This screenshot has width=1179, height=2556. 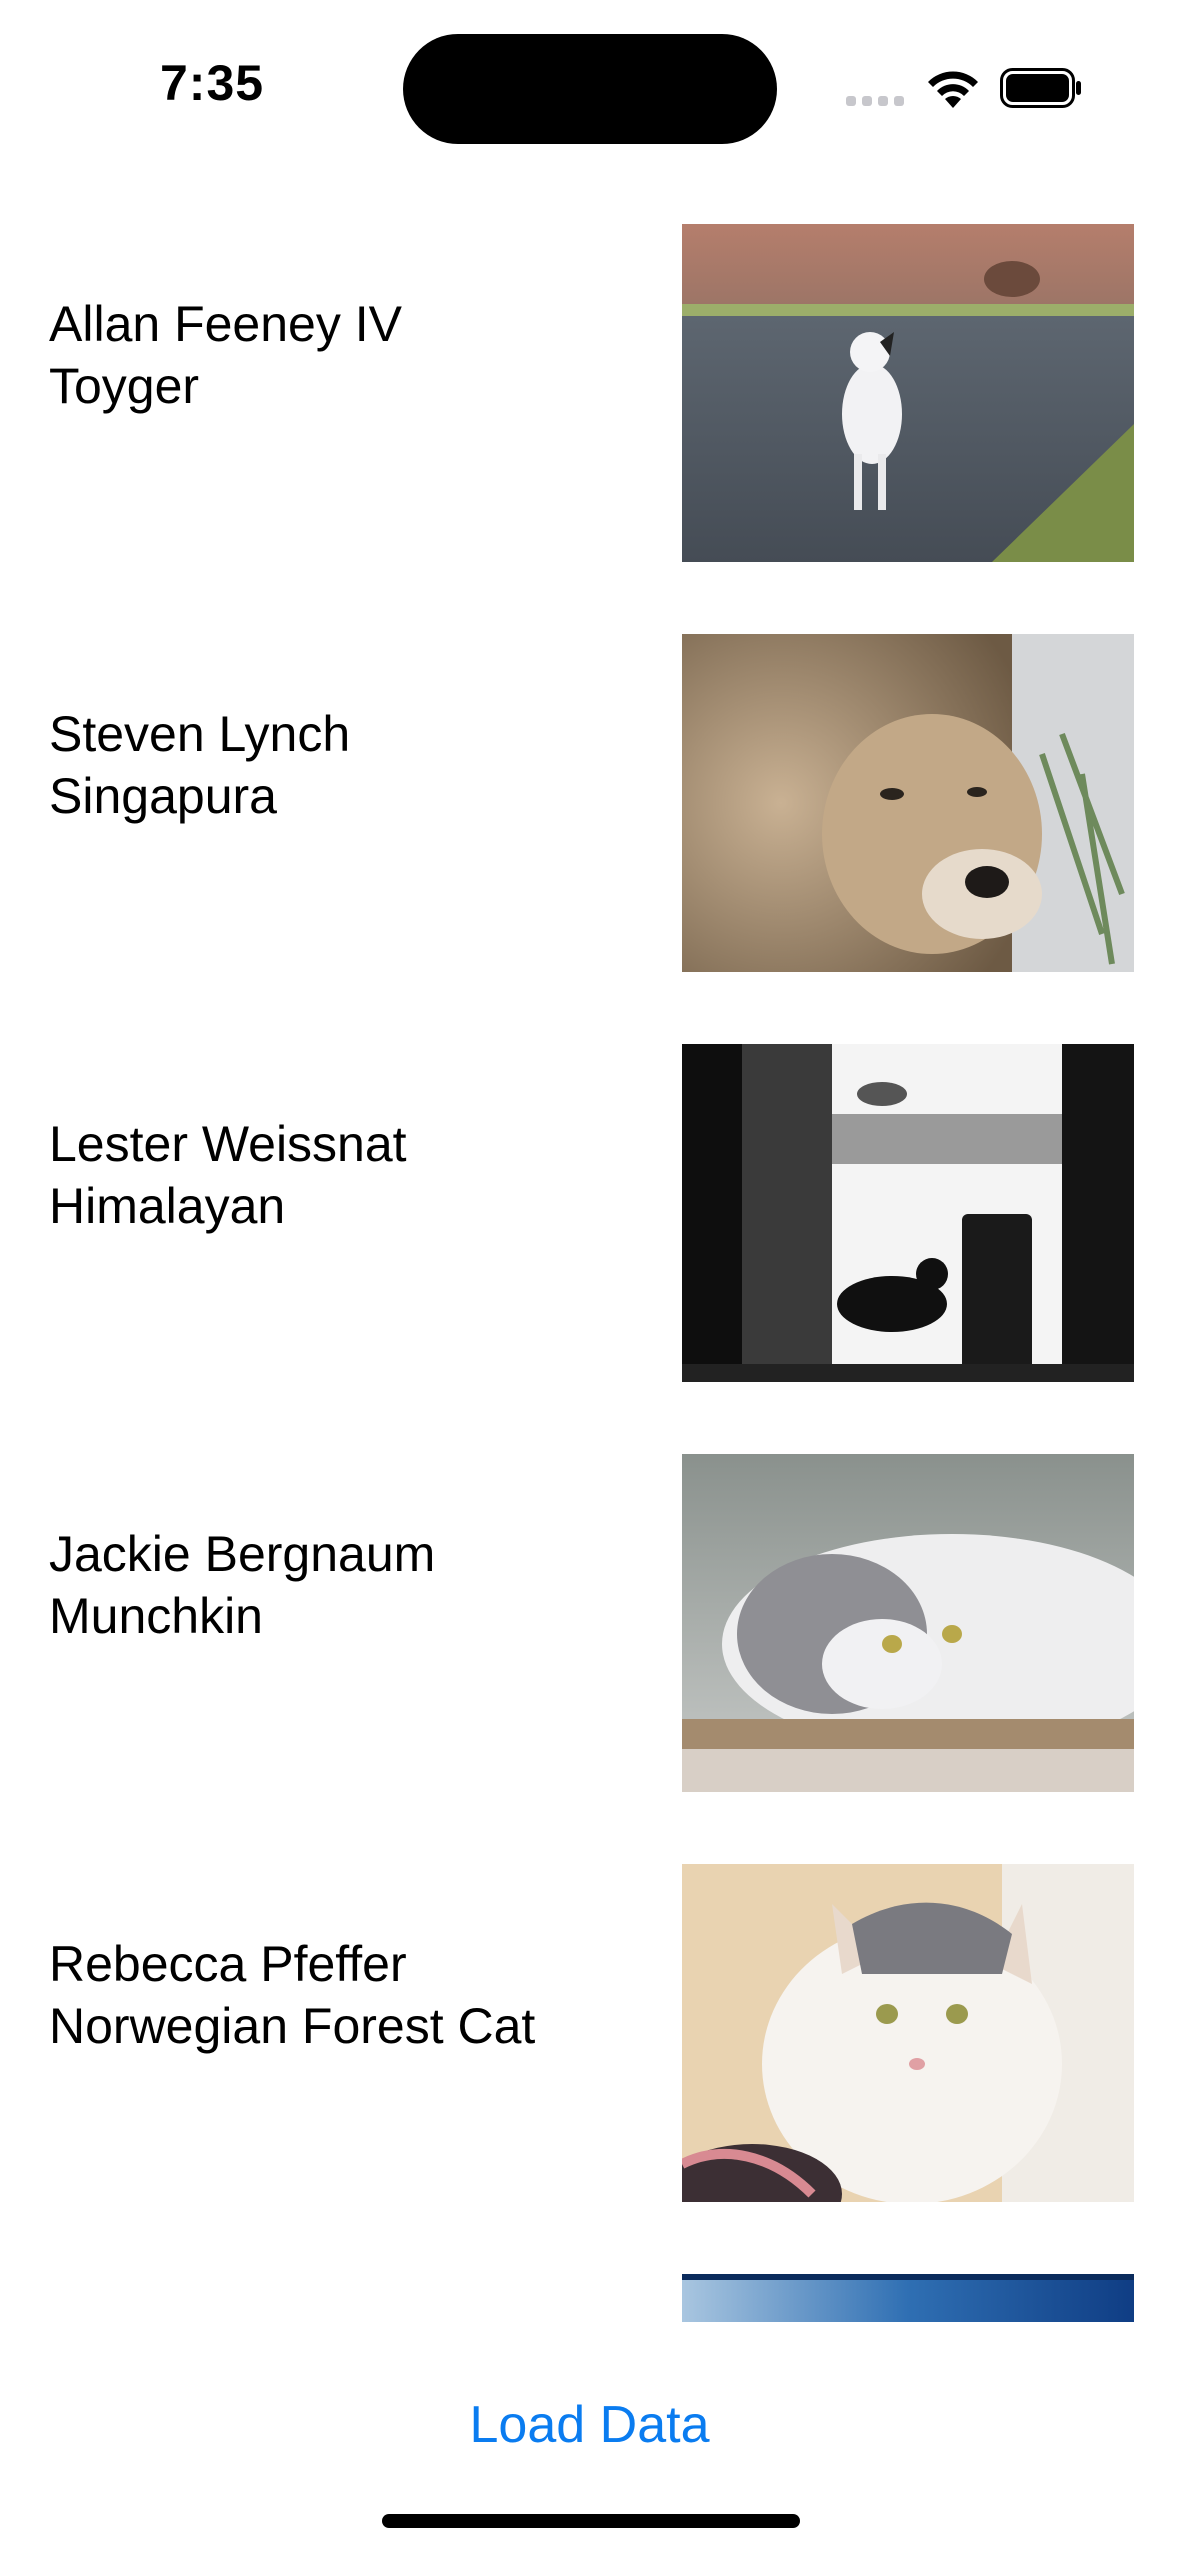 I want to click on owner-name: Steven Lynch, so click(x=200, y=734).